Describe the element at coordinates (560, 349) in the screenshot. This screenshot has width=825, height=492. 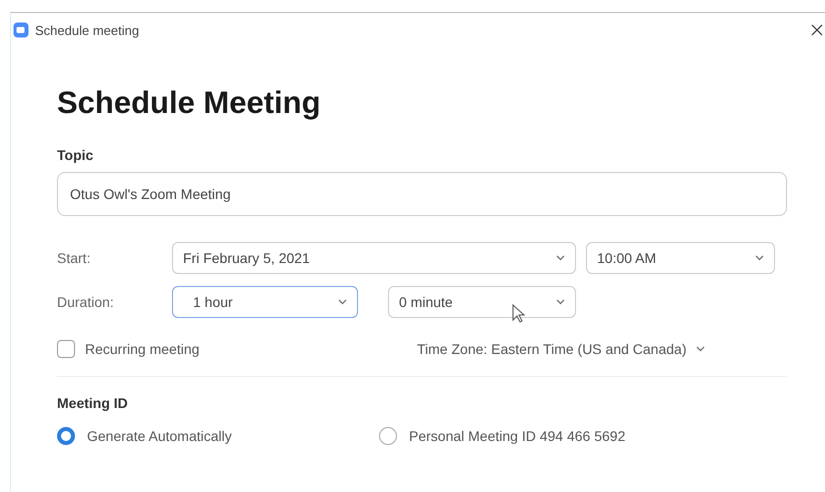
I see `time-zone-selector: Time Zone: Eastern Time (US and Canada)` at that location.